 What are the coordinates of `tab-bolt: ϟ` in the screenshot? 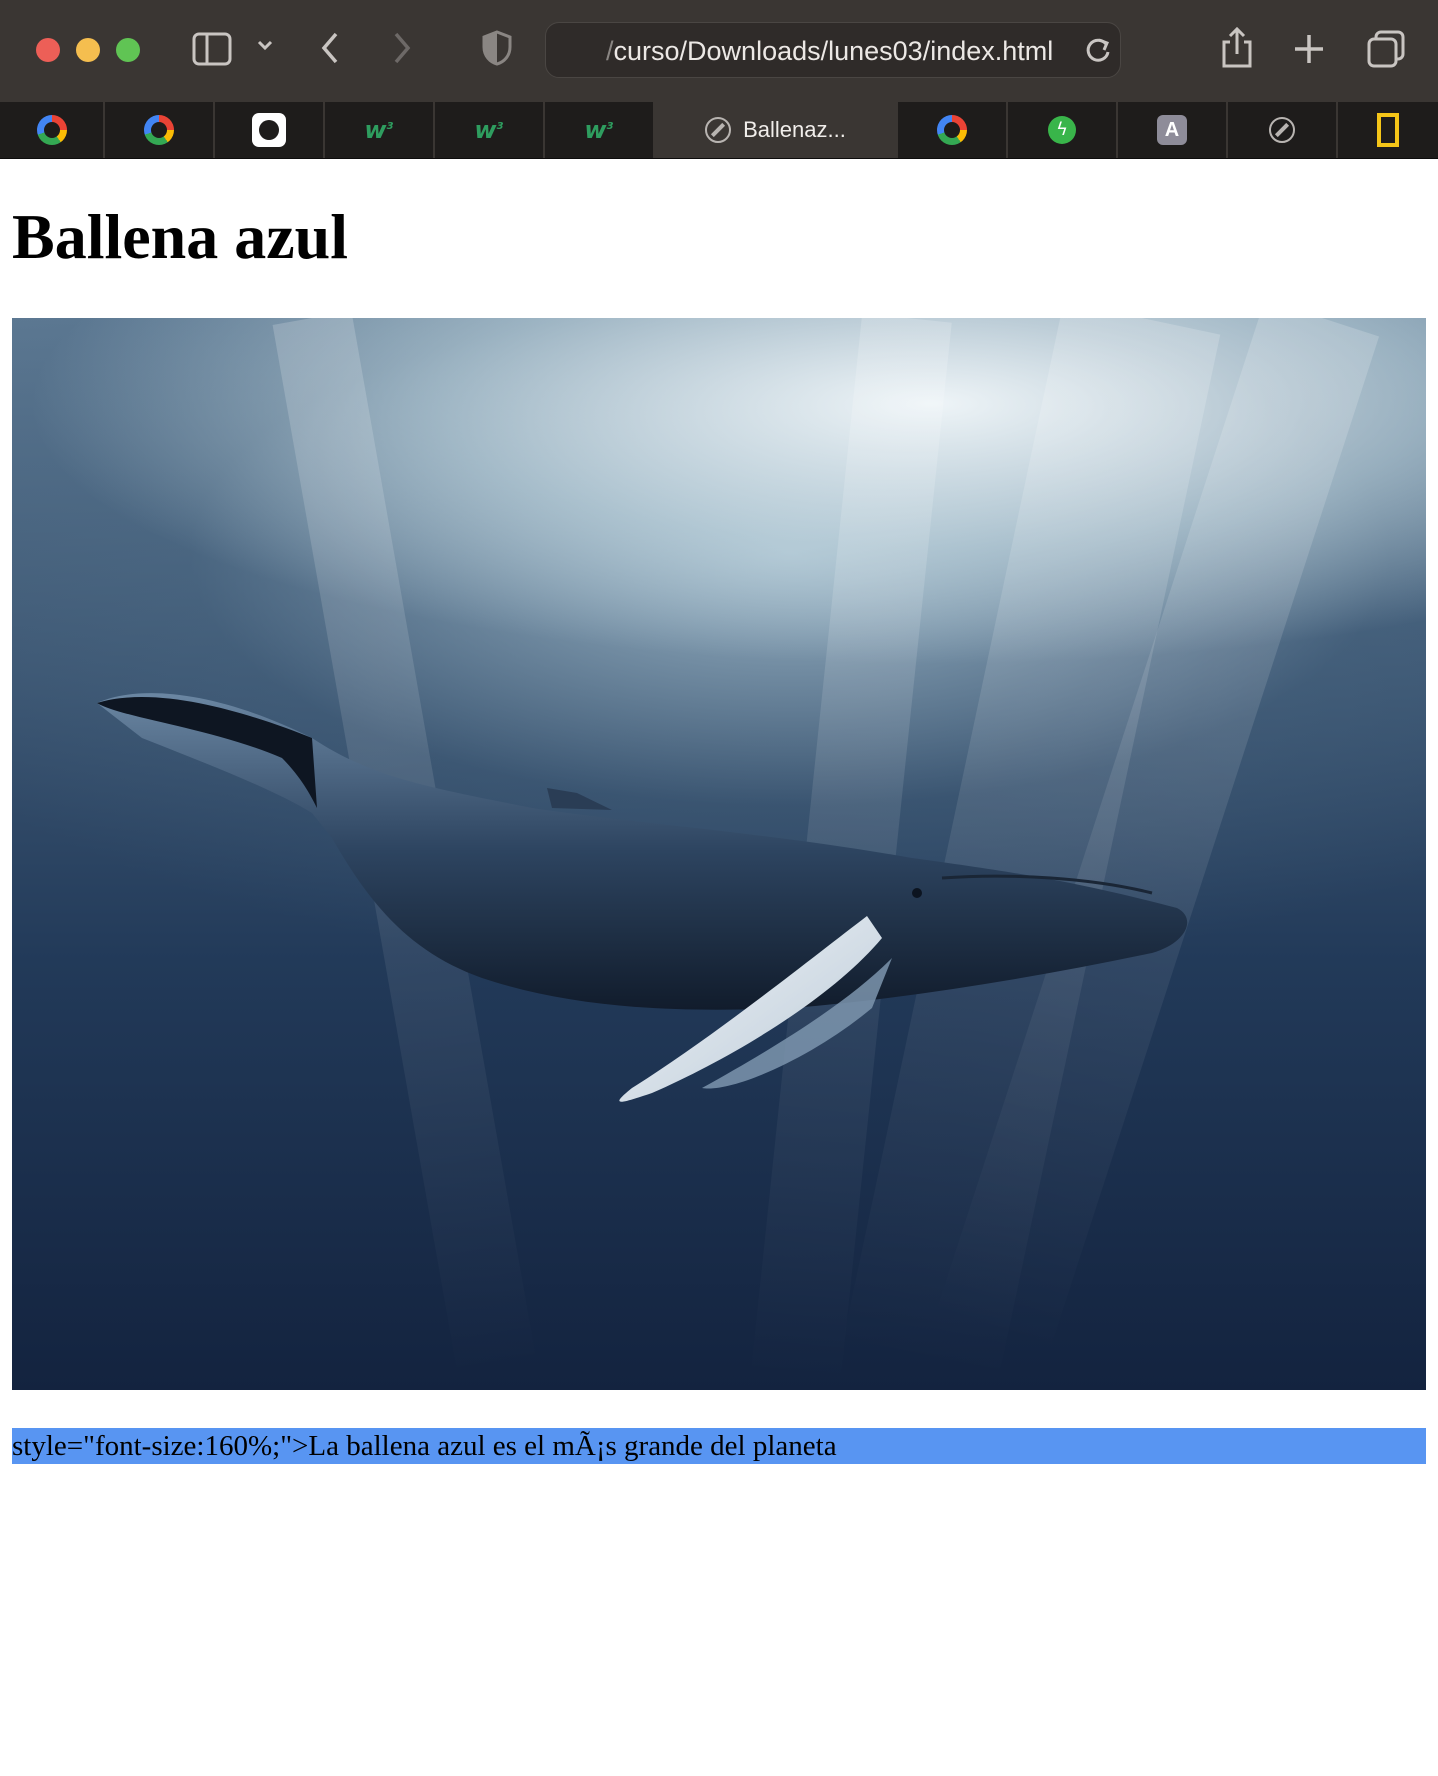 It's located at (1063, 130).